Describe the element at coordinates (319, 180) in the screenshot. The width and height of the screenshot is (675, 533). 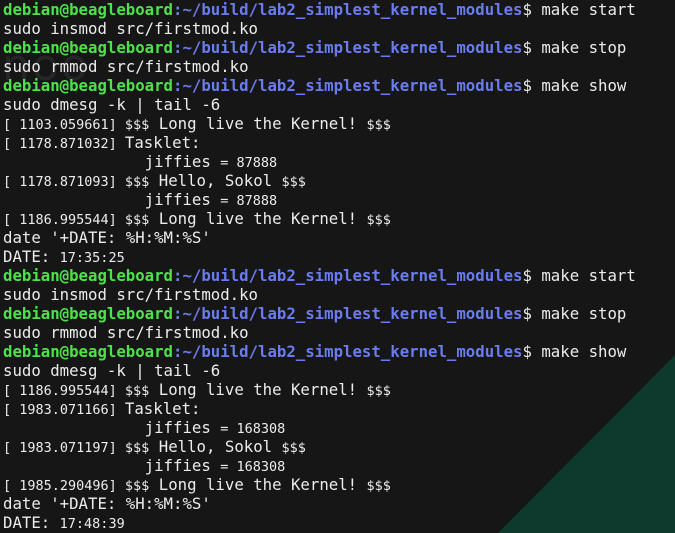
I see `dmesg-line: [ 1178.871093] $$$ Hello, Sokol $$$` at that location.